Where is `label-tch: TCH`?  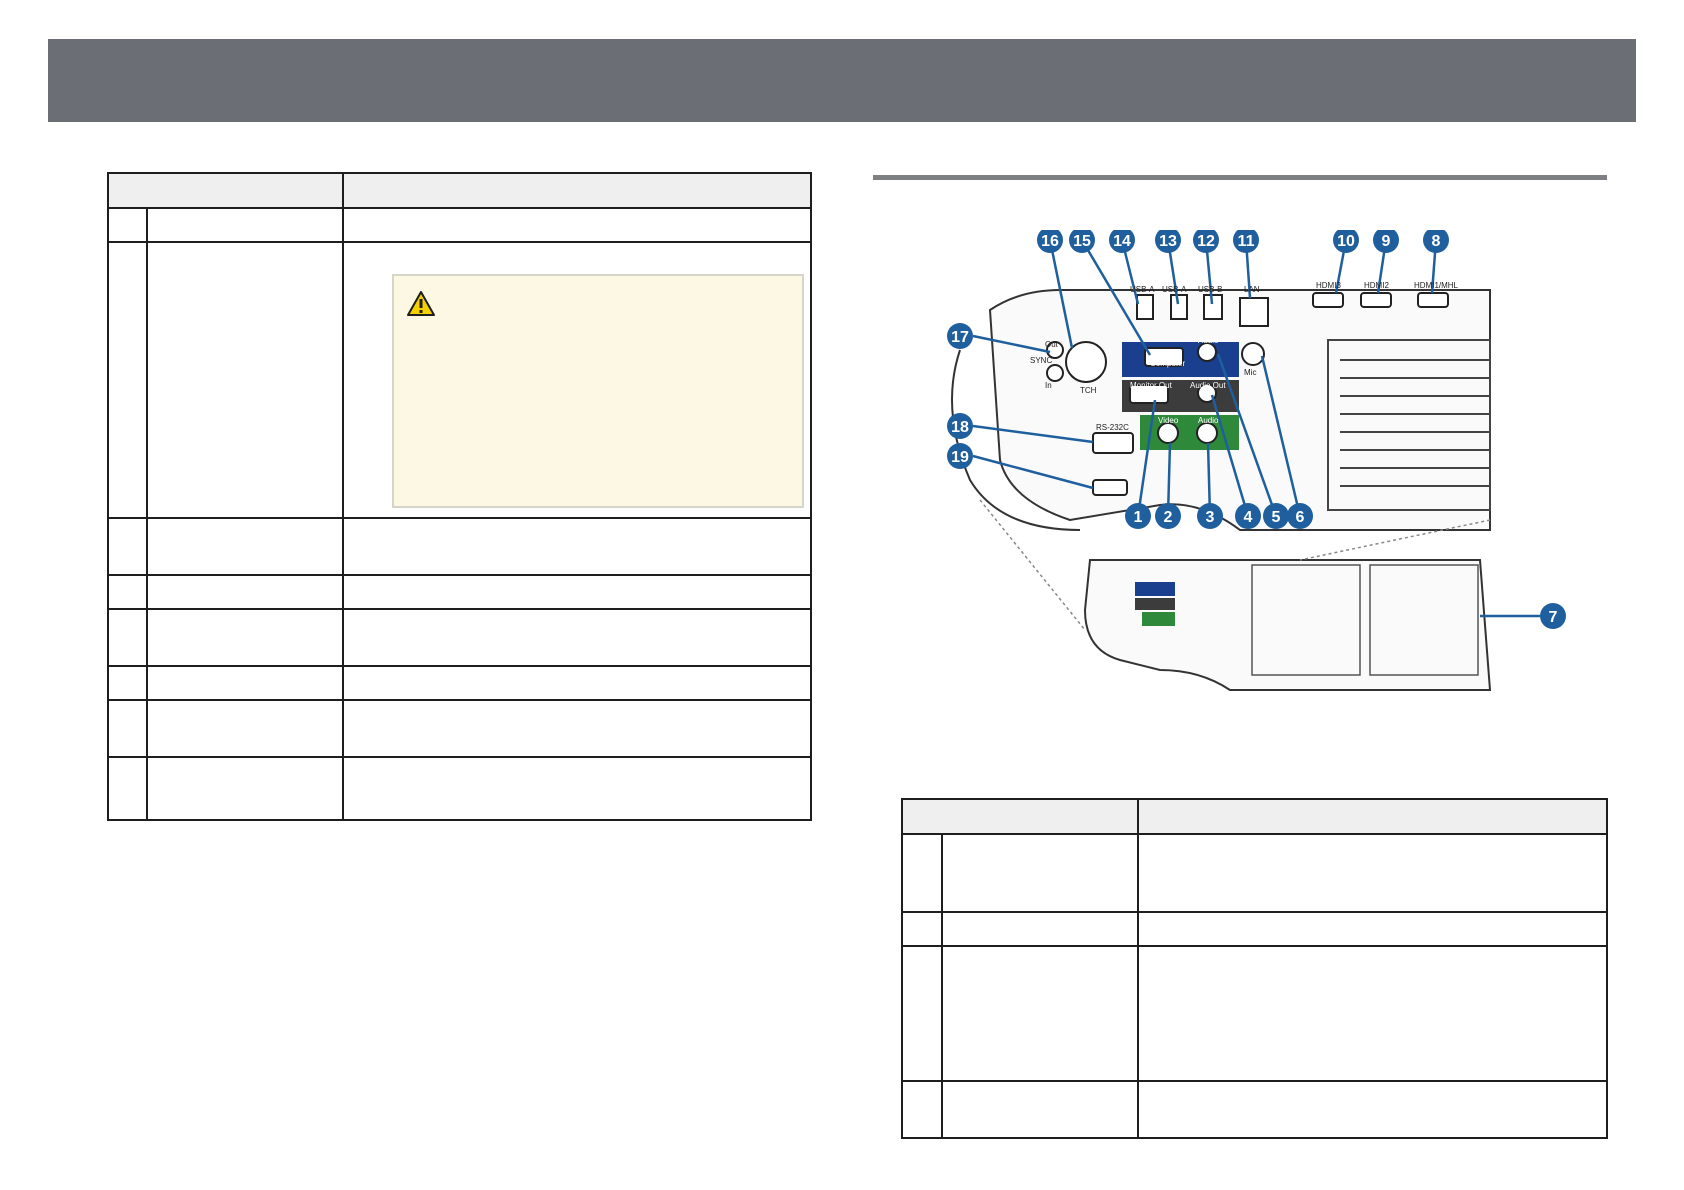
label-tch: TCH is located at coordinates (1088, 390).